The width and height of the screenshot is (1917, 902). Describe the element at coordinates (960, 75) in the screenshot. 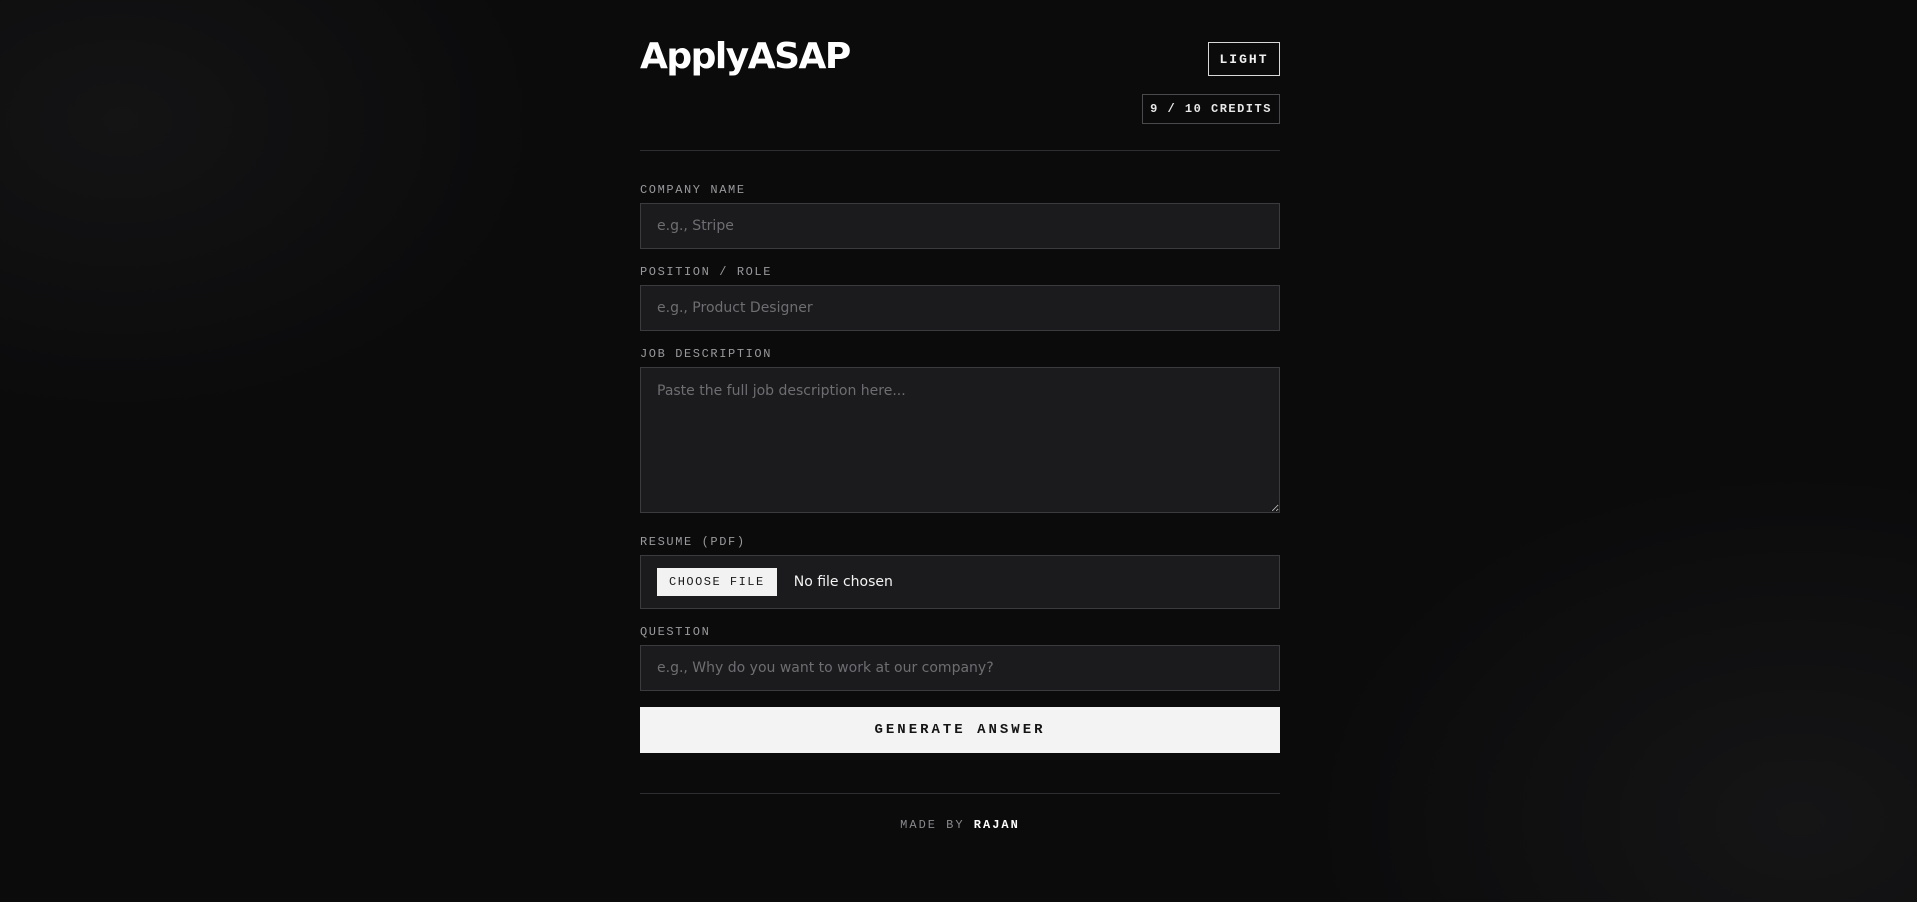

I see `app-header: ApplyASAP LIGHT 9 / 10 CREDITS` at that location.